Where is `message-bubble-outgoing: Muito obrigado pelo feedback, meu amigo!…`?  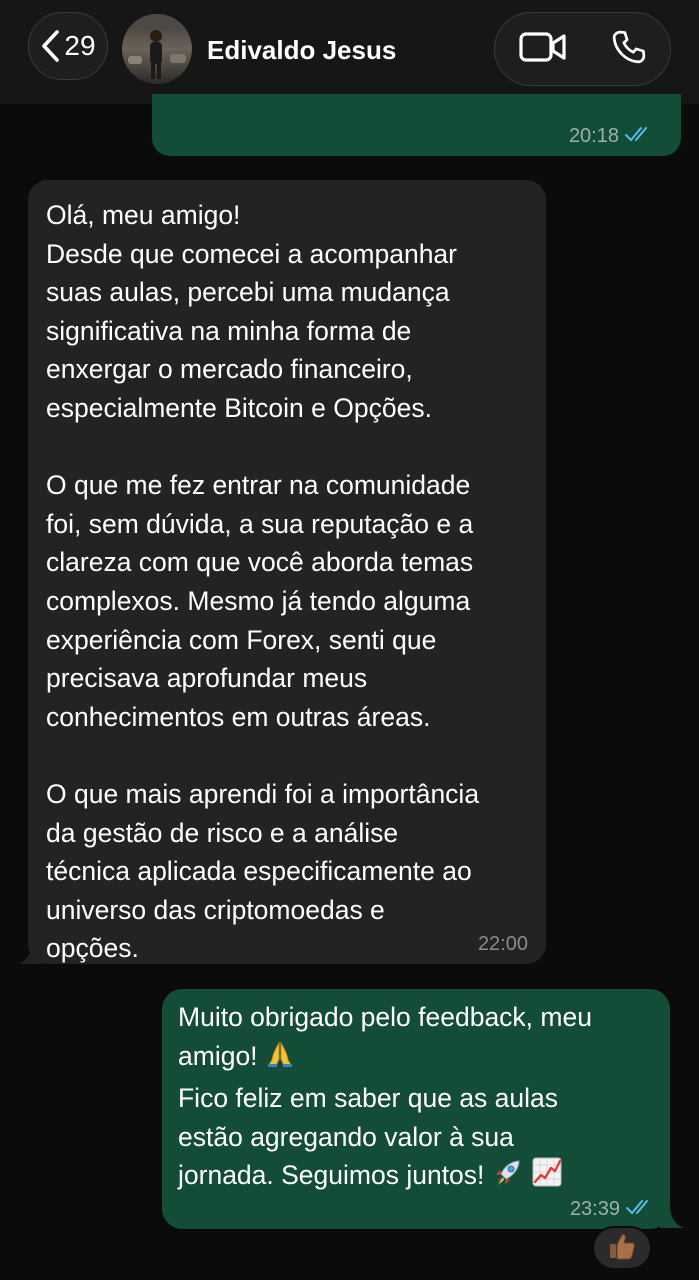
message-bubble-outgoing: Muito obrigado pelo feedback, meu amigo!… is located at coordinates (416, 1109).